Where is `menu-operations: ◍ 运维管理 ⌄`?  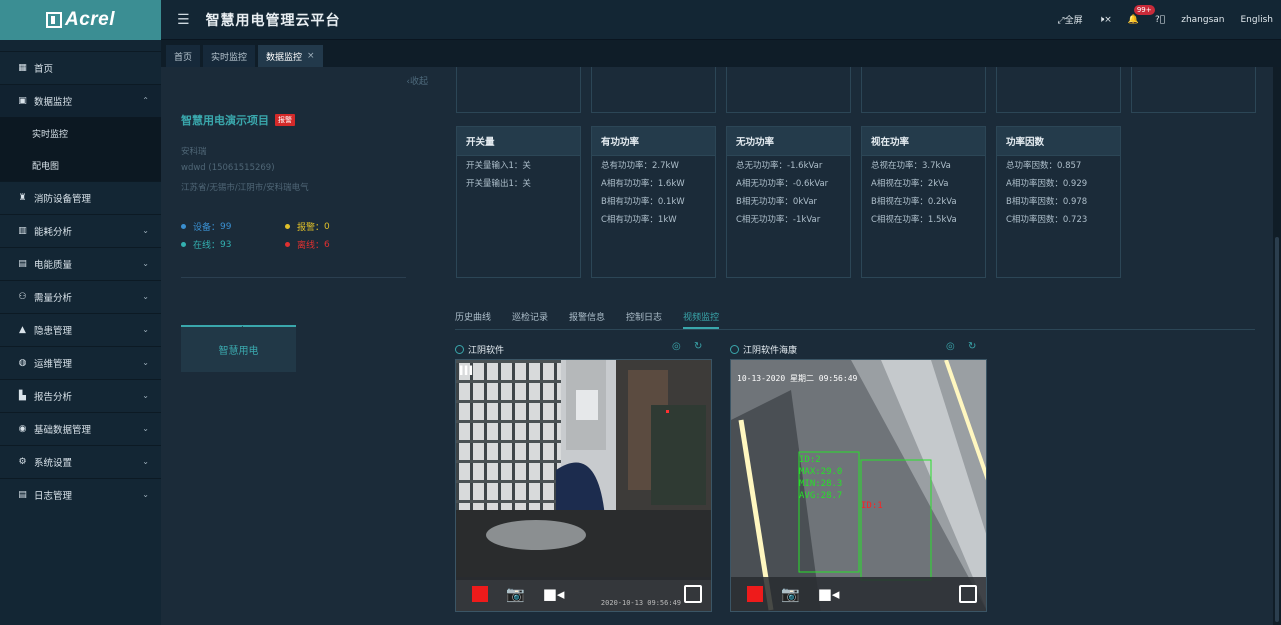
menu-operations: ◍ 运维管理 ⌄ is located at coordinates (80, 362).